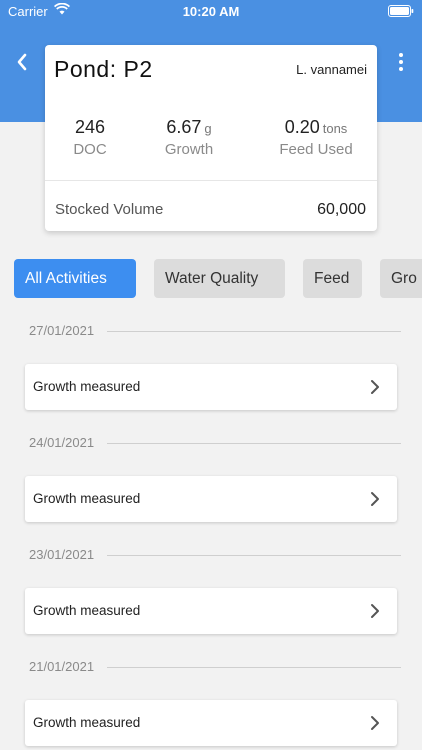 Image resolution: width=422 pixels, height=750 pixels. I want to click on activity-filter-bar: All Activities Water Quality Feed Gro, so click(211, 278).